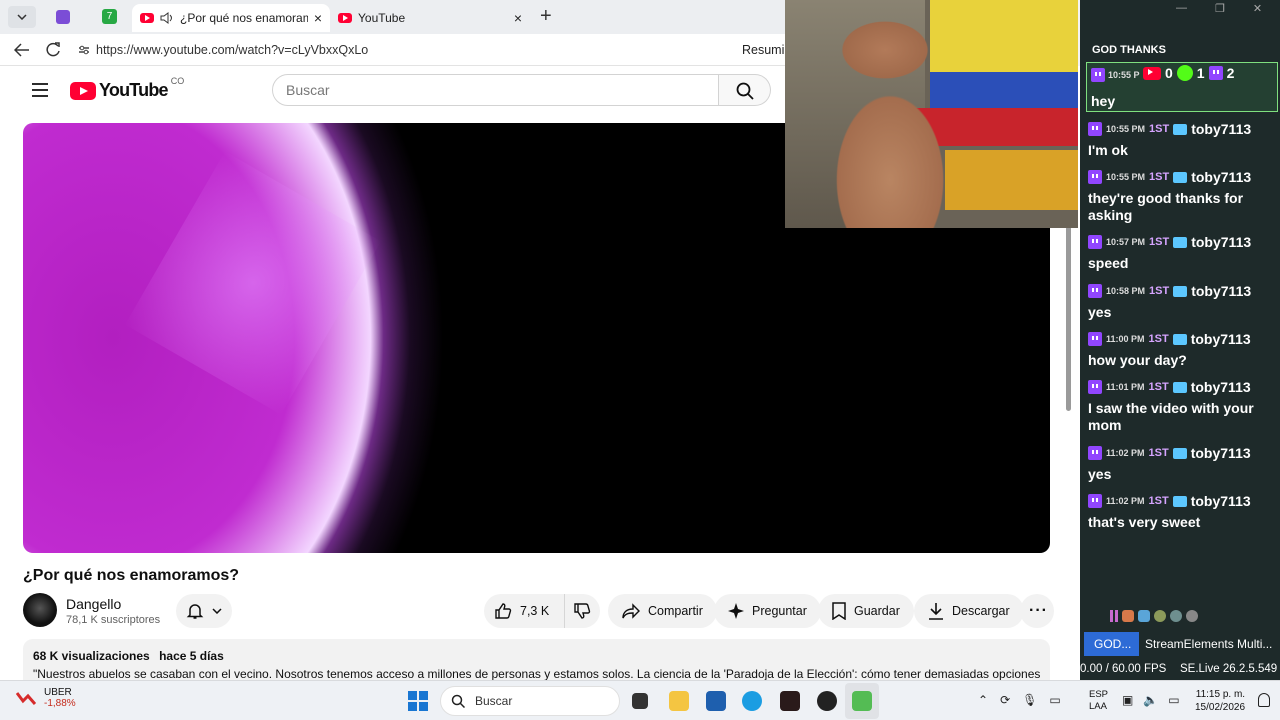  What do you see at coordinates (458, 701) in the screenshot?
I see `search-icon` at bounding box center [458, 701].